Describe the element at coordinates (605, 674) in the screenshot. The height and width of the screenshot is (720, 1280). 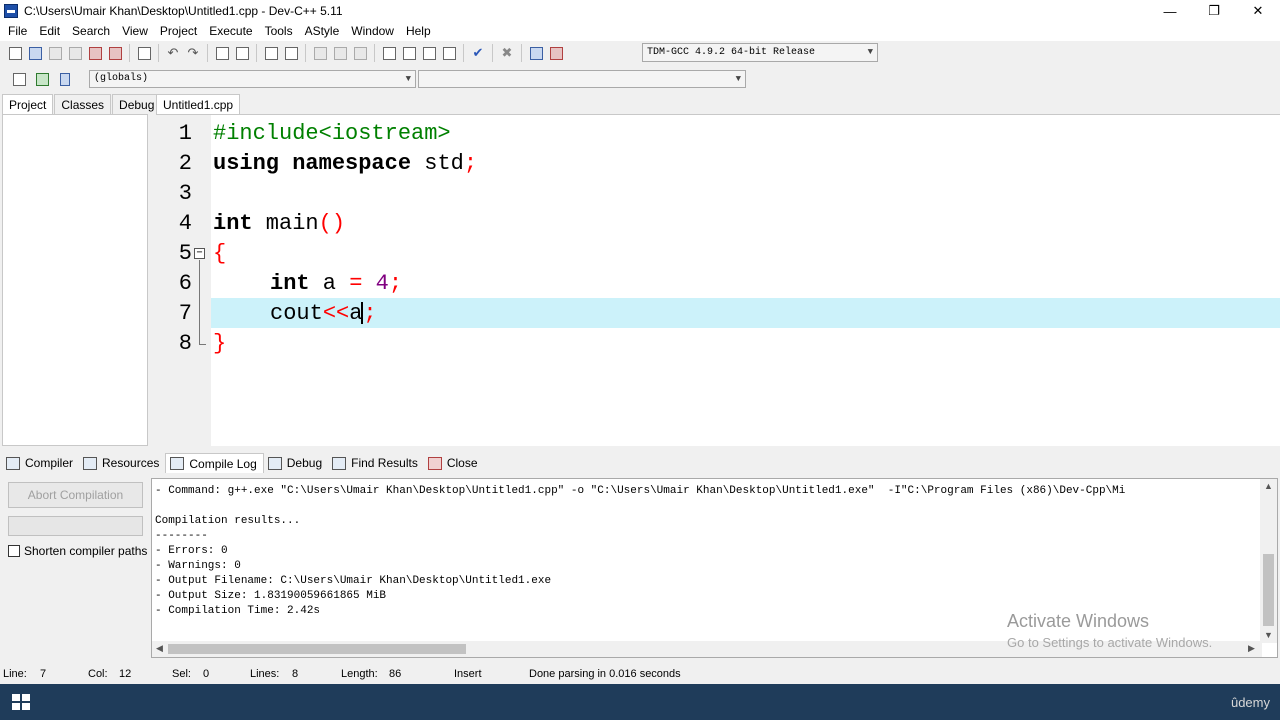
I see `status-message: Done parsing in 0.016 seconds` at that location.